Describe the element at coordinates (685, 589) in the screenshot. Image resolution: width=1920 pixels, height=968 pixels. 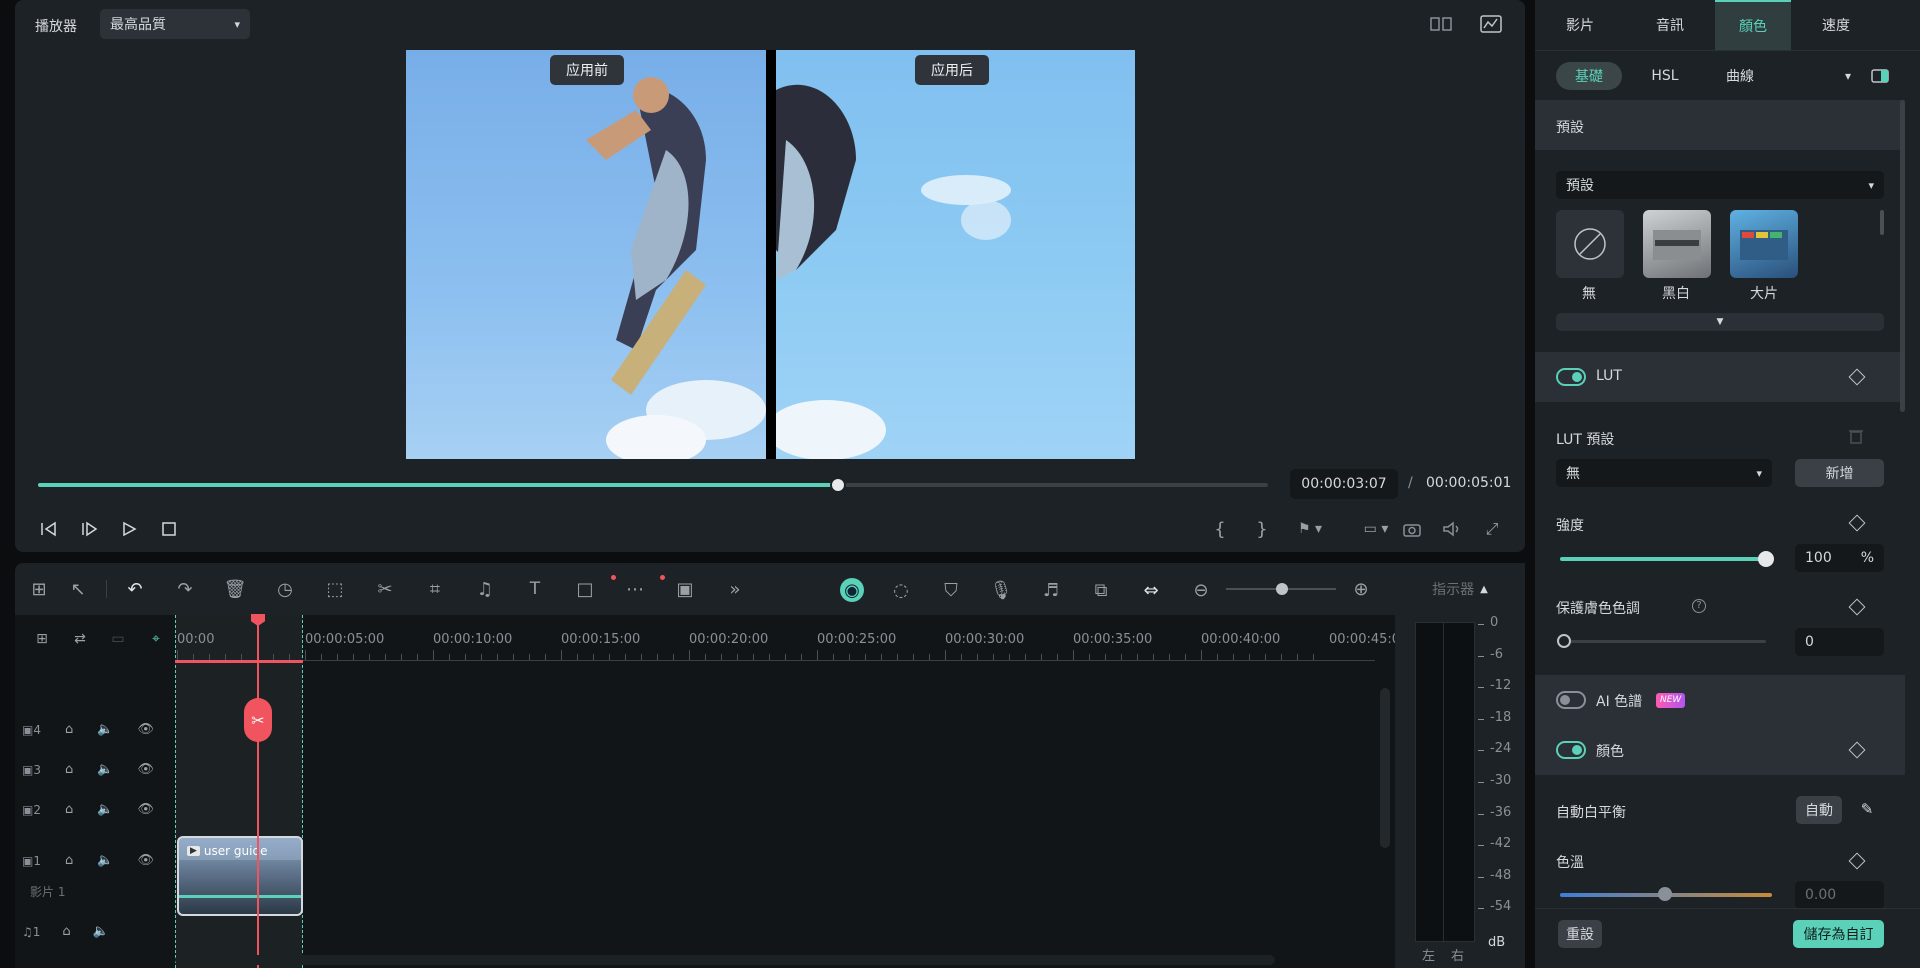
I see `audio-wave-icon: ▣` at that location.